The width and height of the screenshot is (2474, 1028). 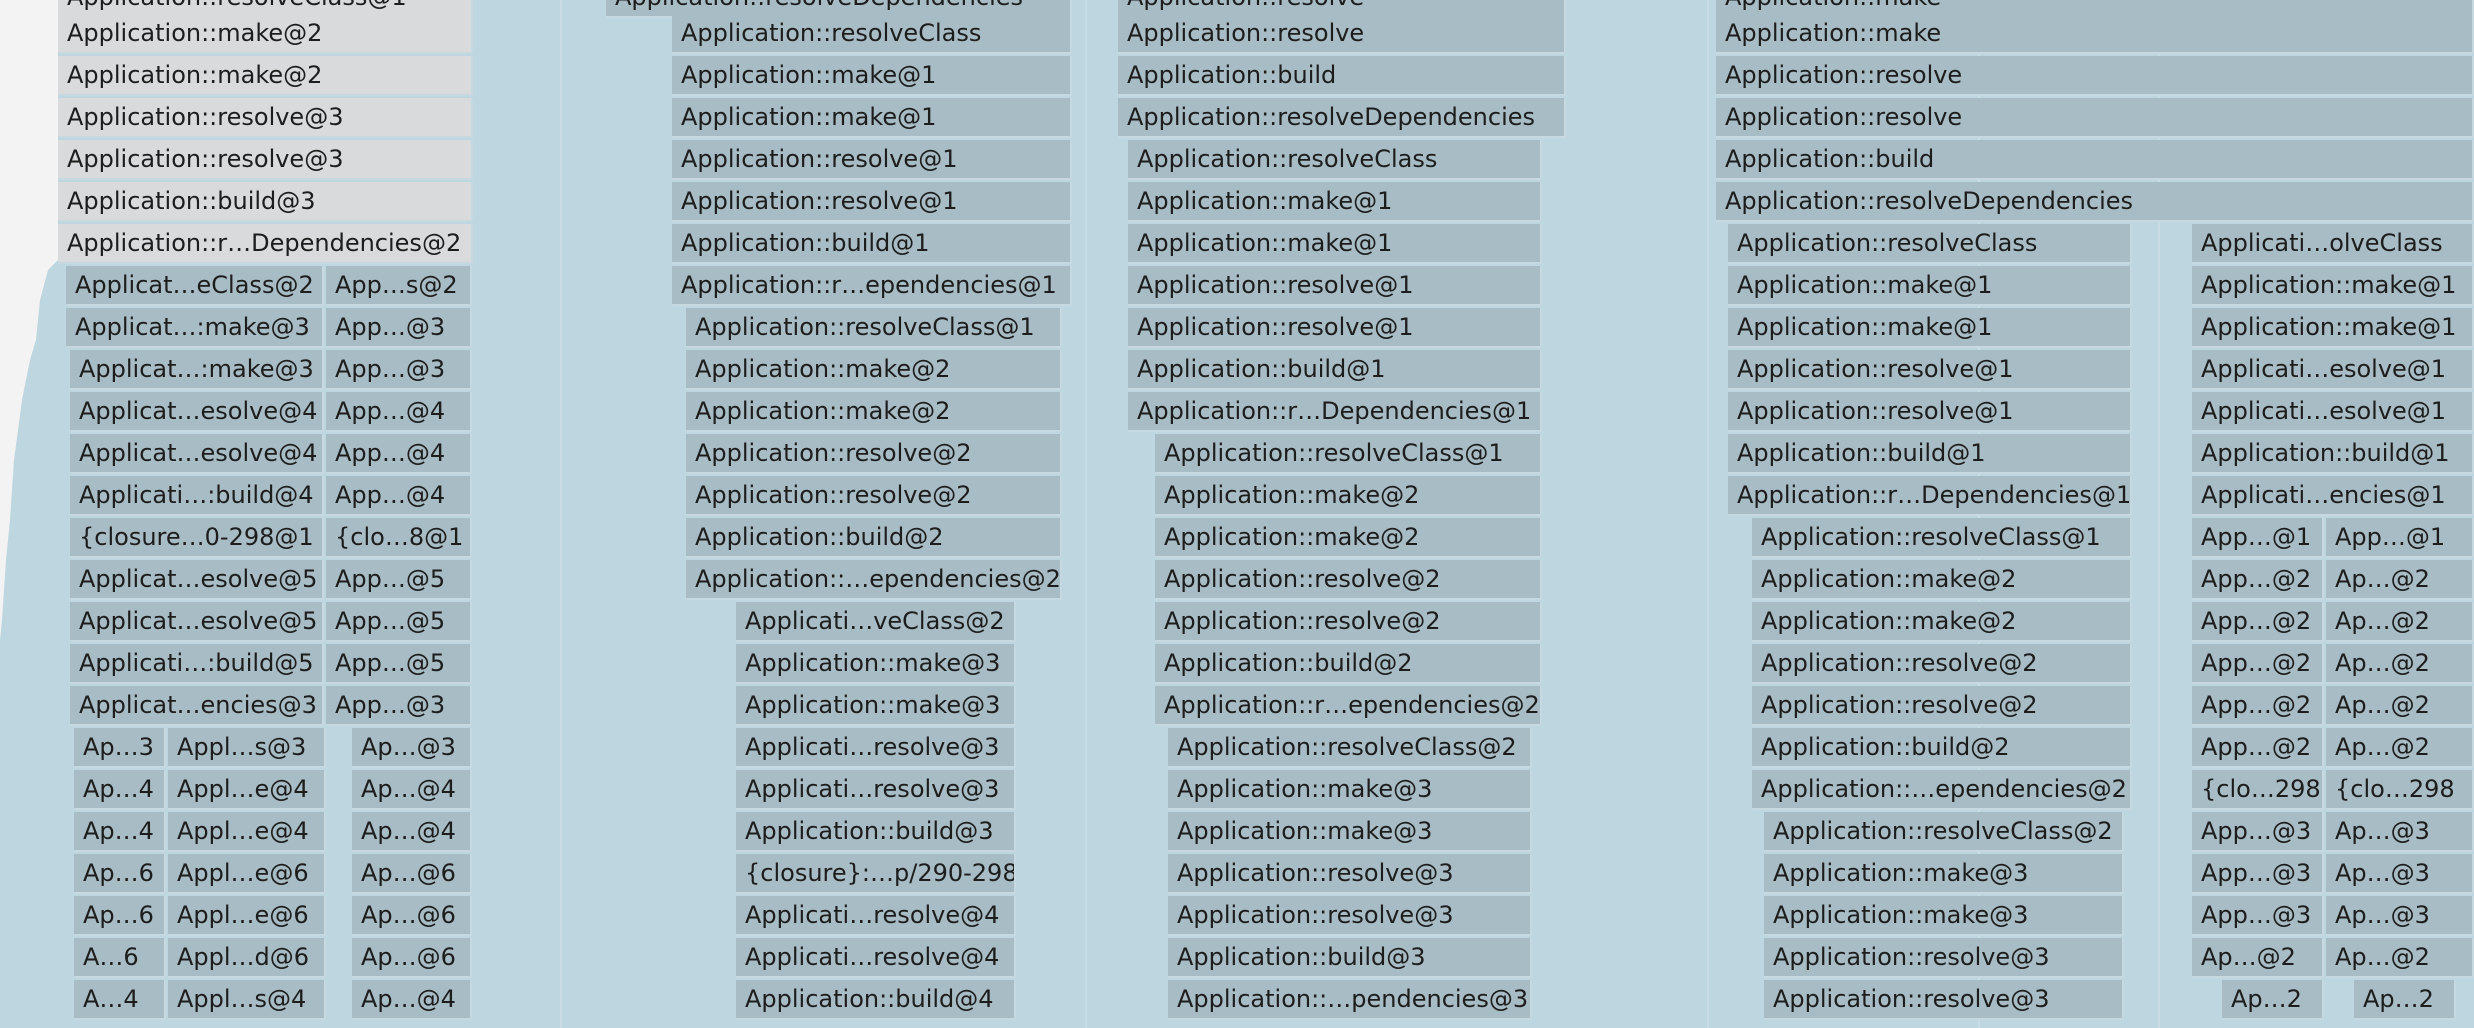 What do you see at coordinates (876, 622) in the screenshot?
I see `flame-frame: Applicati…veClass@2` at bounding box center [876, 622].